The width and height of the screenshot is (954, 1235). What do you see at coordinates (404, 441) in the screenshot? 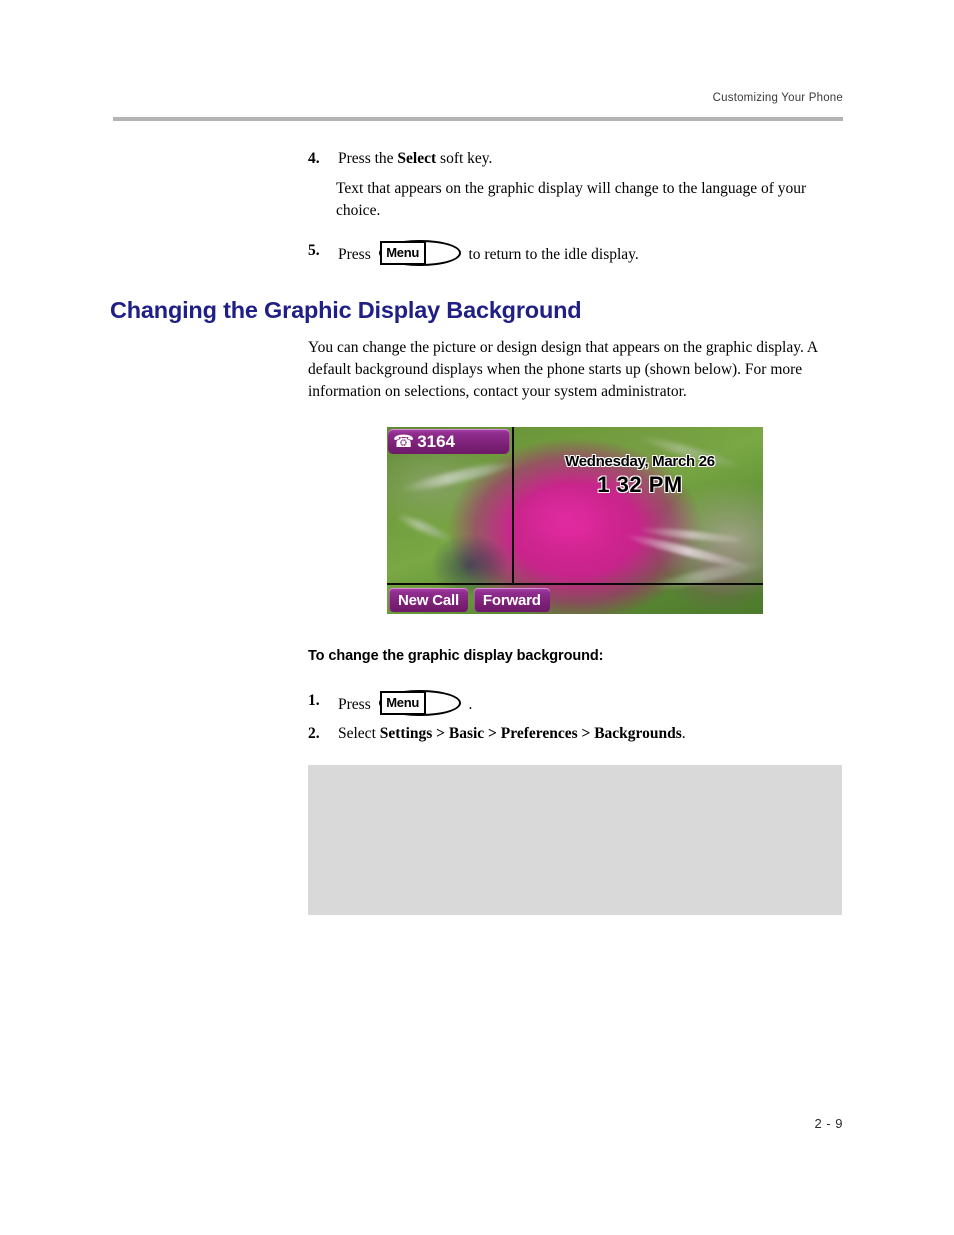
I see `telephone-handset-icon: ☎` at bounding box center [404, 441].